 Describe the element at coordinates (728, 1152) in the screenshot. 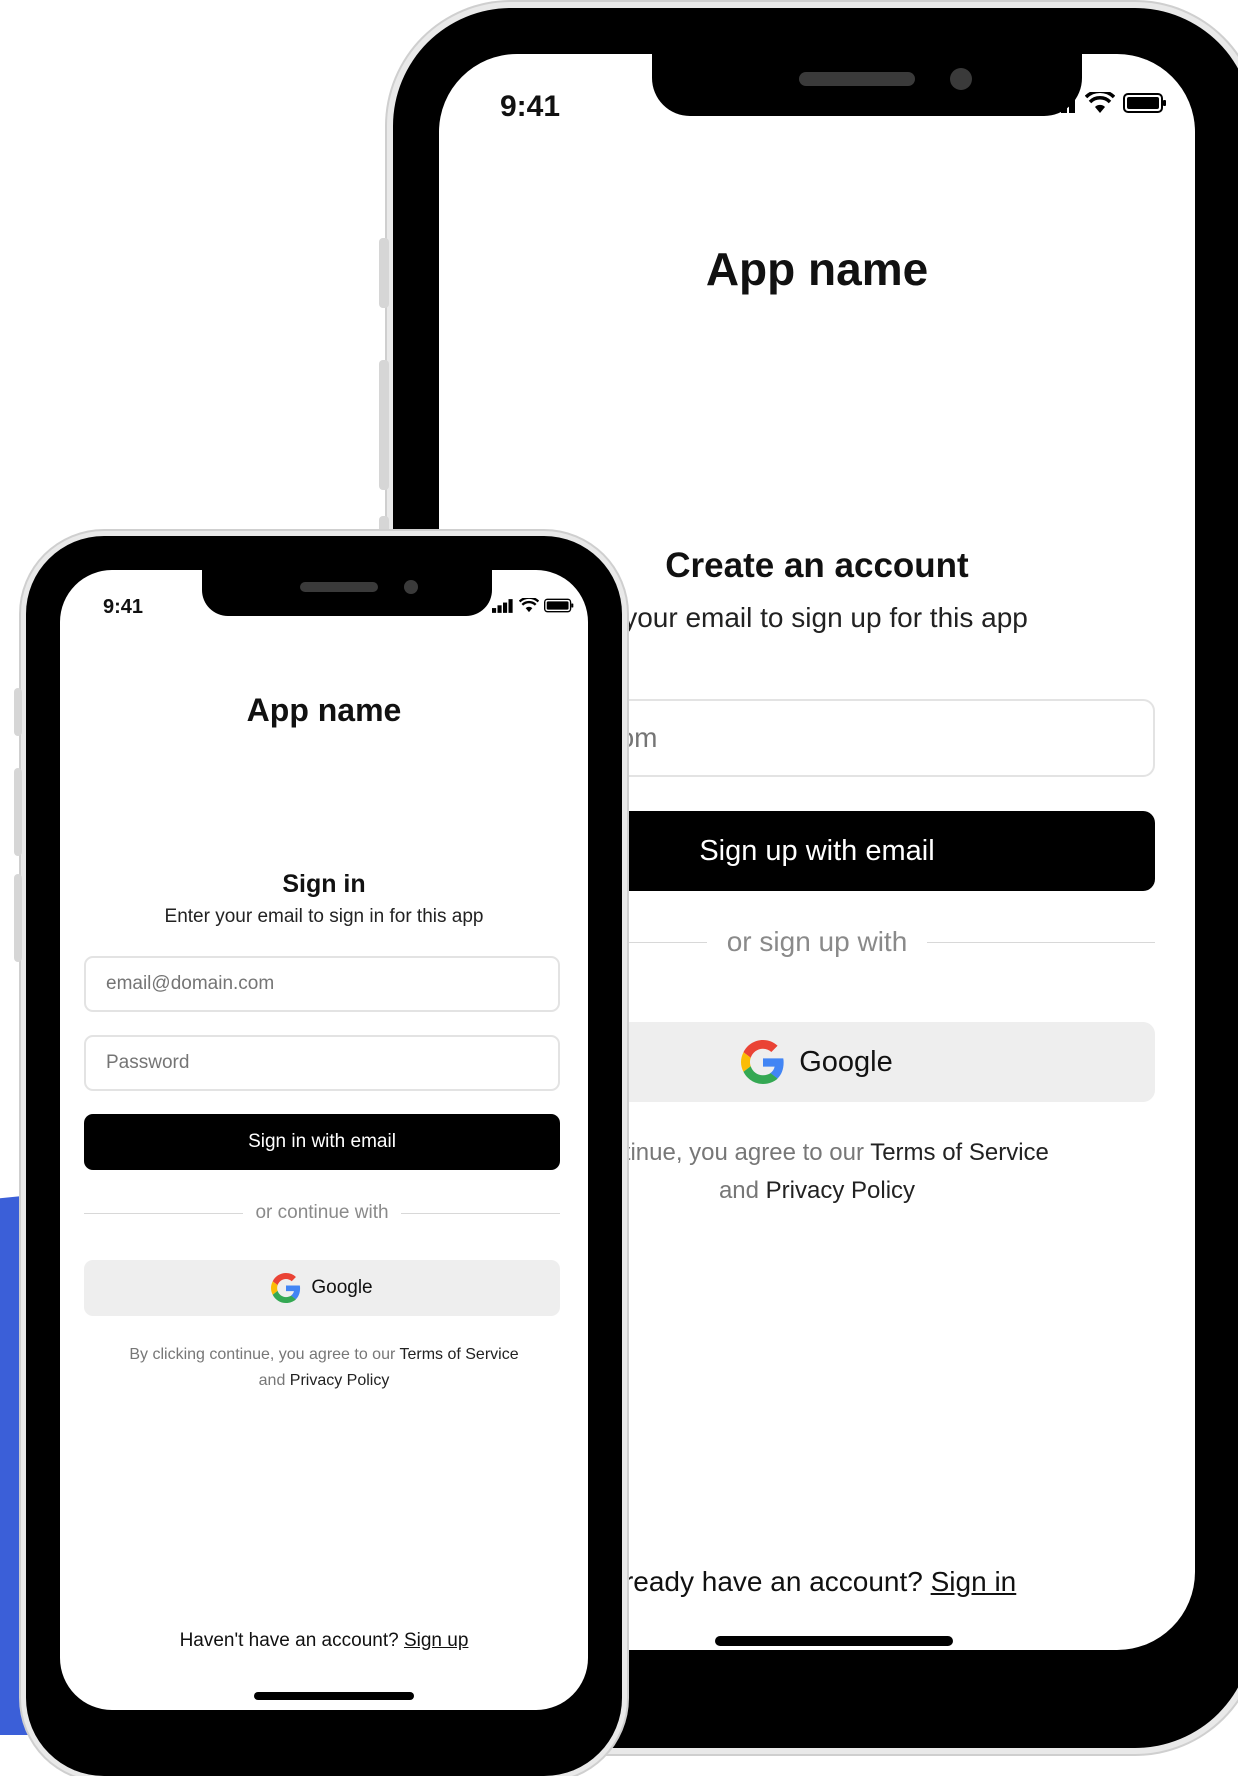

I see `terms-prefix: continue, you agree to our` at that location.